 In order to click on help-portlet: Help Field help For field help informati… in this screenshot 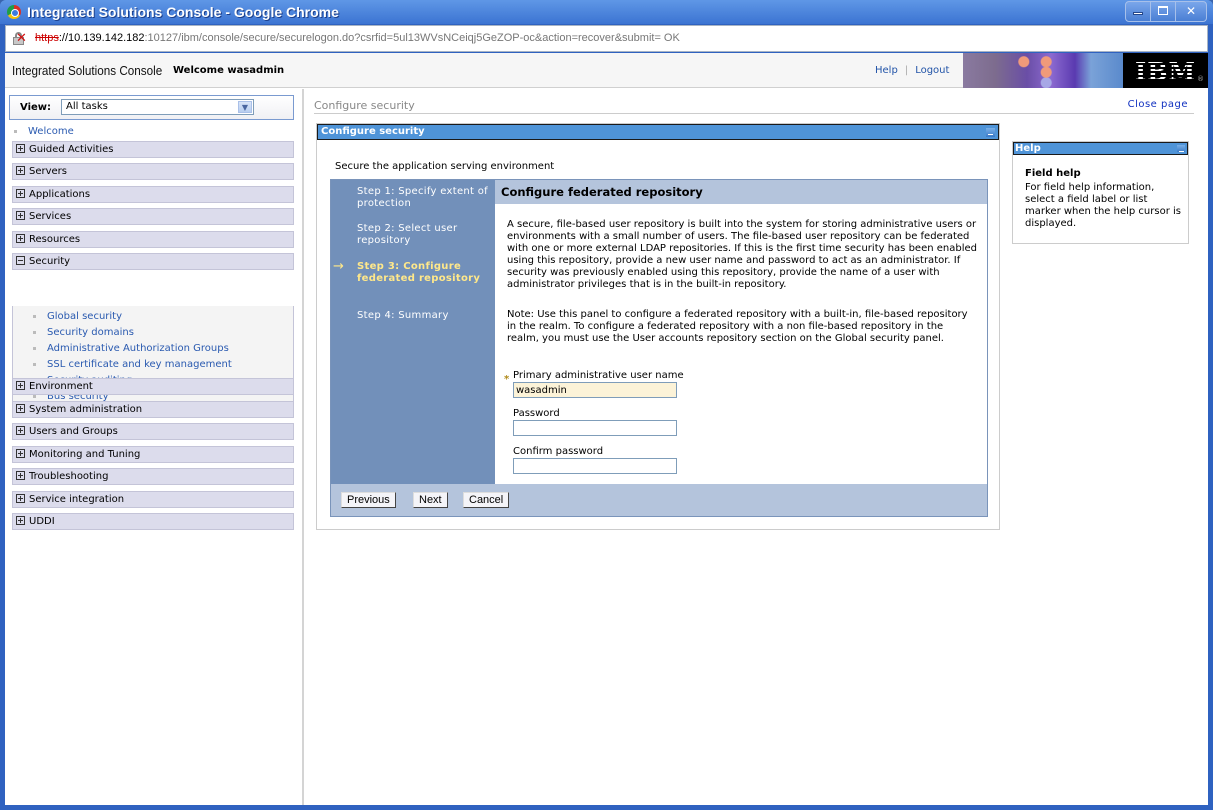, I will do `click(1100, 192)`.